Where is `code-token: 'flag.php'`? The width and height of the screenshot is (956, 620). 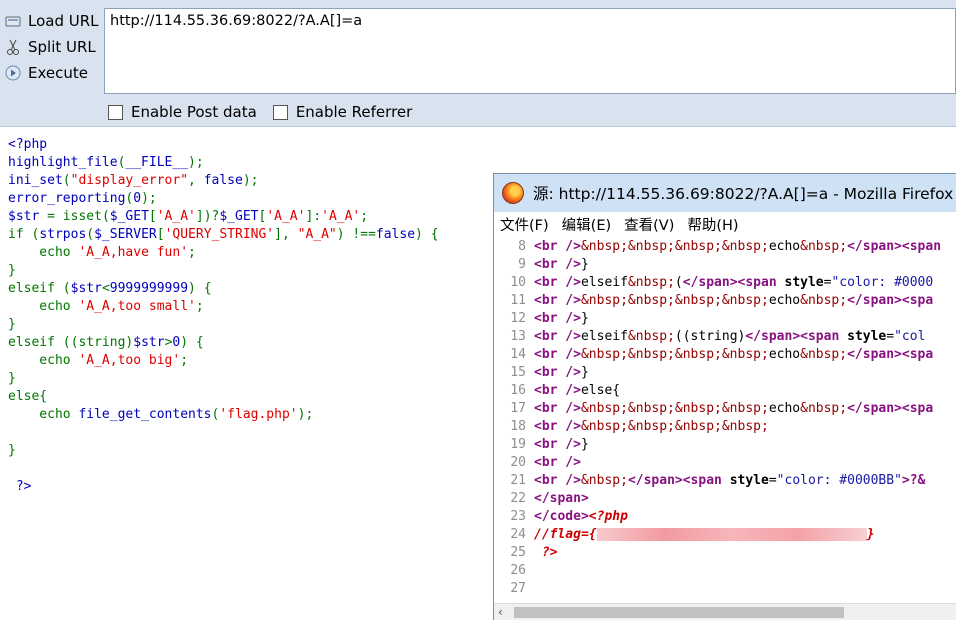 code-token: 'flag.php' is located at coordinates (258, 414).